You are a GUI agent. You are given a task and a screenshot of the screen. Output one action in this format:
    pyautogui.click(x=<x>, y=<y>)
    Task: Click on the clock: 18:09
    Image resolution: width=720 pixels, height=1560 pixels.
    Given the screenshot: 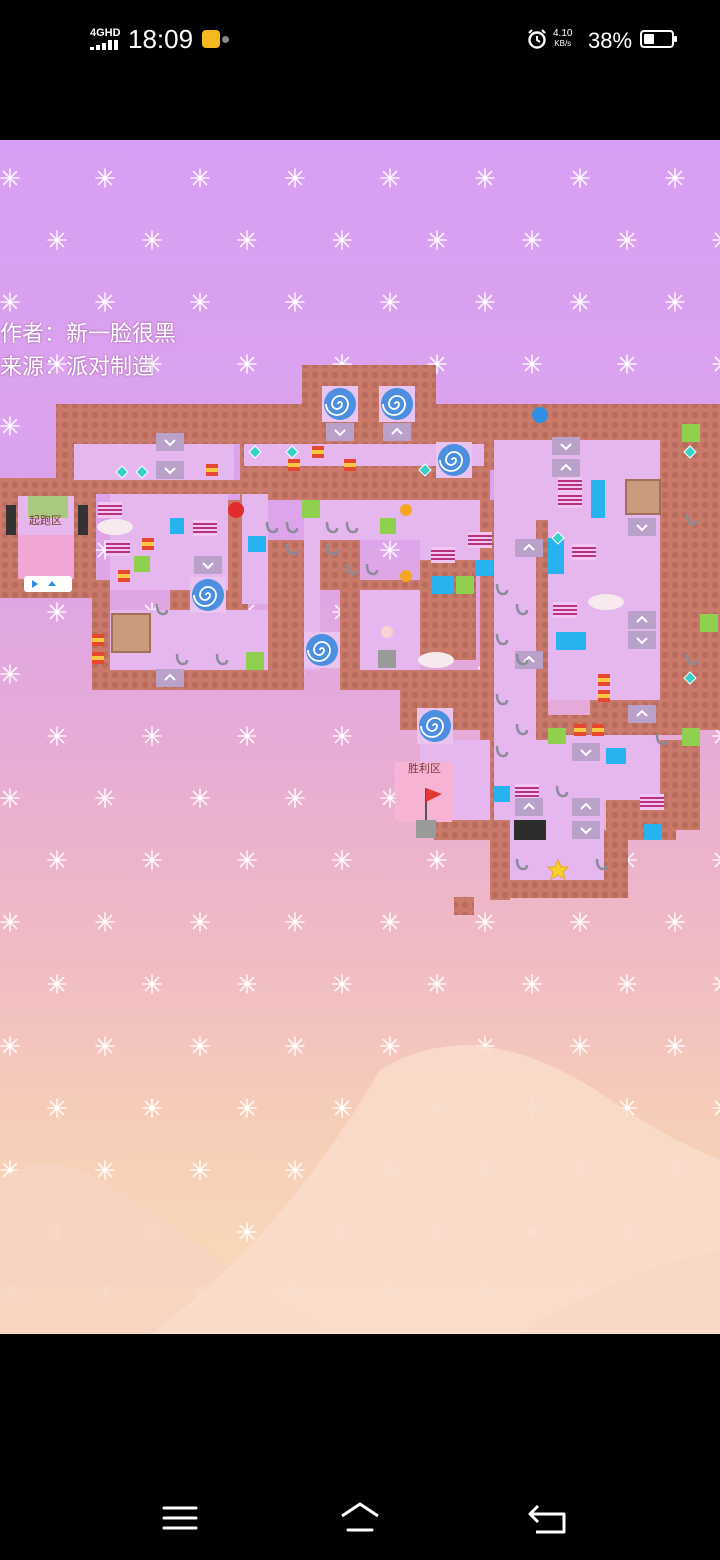 What is the action you would take?
    pyautogui.click(x=161, y=39)
    